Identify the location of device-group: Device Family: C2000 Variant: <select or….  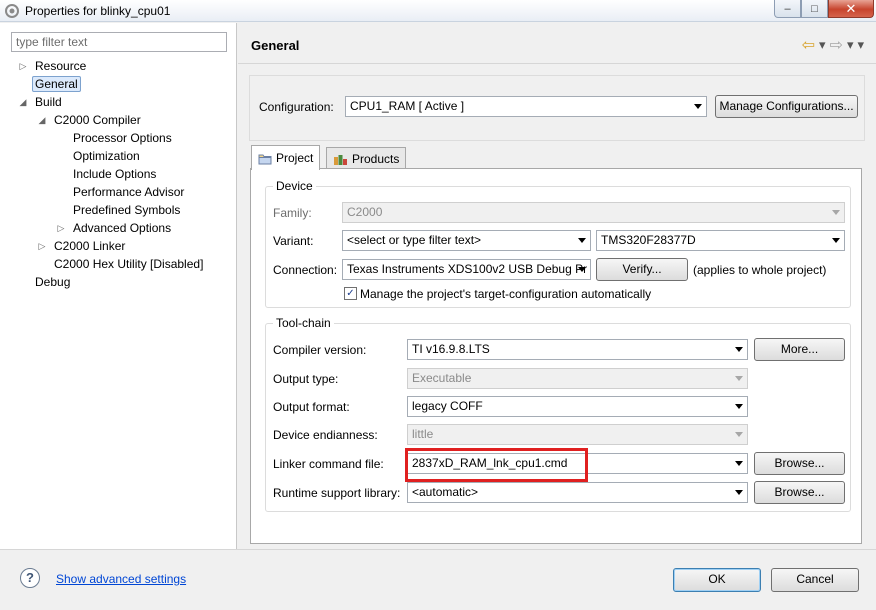
(558, 243).